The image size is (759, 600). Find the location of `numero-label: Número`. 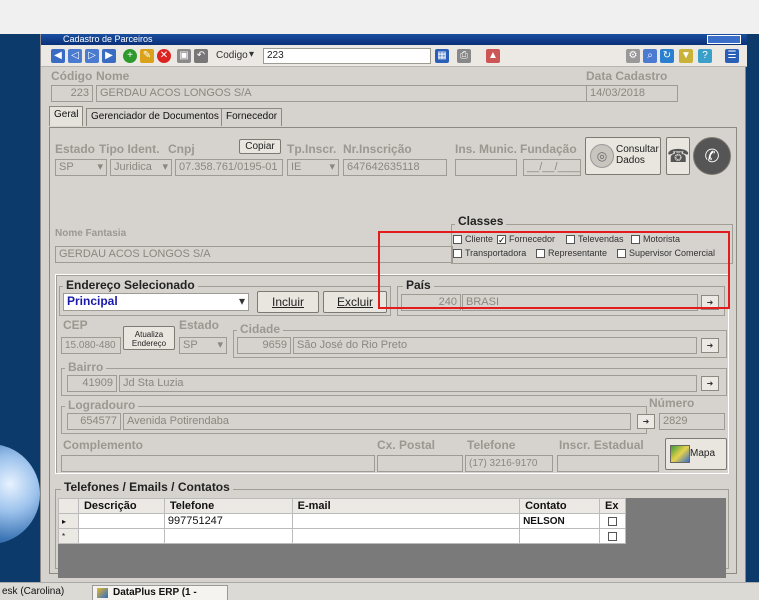

numero-label: Número is located at coordinates (672, 403).